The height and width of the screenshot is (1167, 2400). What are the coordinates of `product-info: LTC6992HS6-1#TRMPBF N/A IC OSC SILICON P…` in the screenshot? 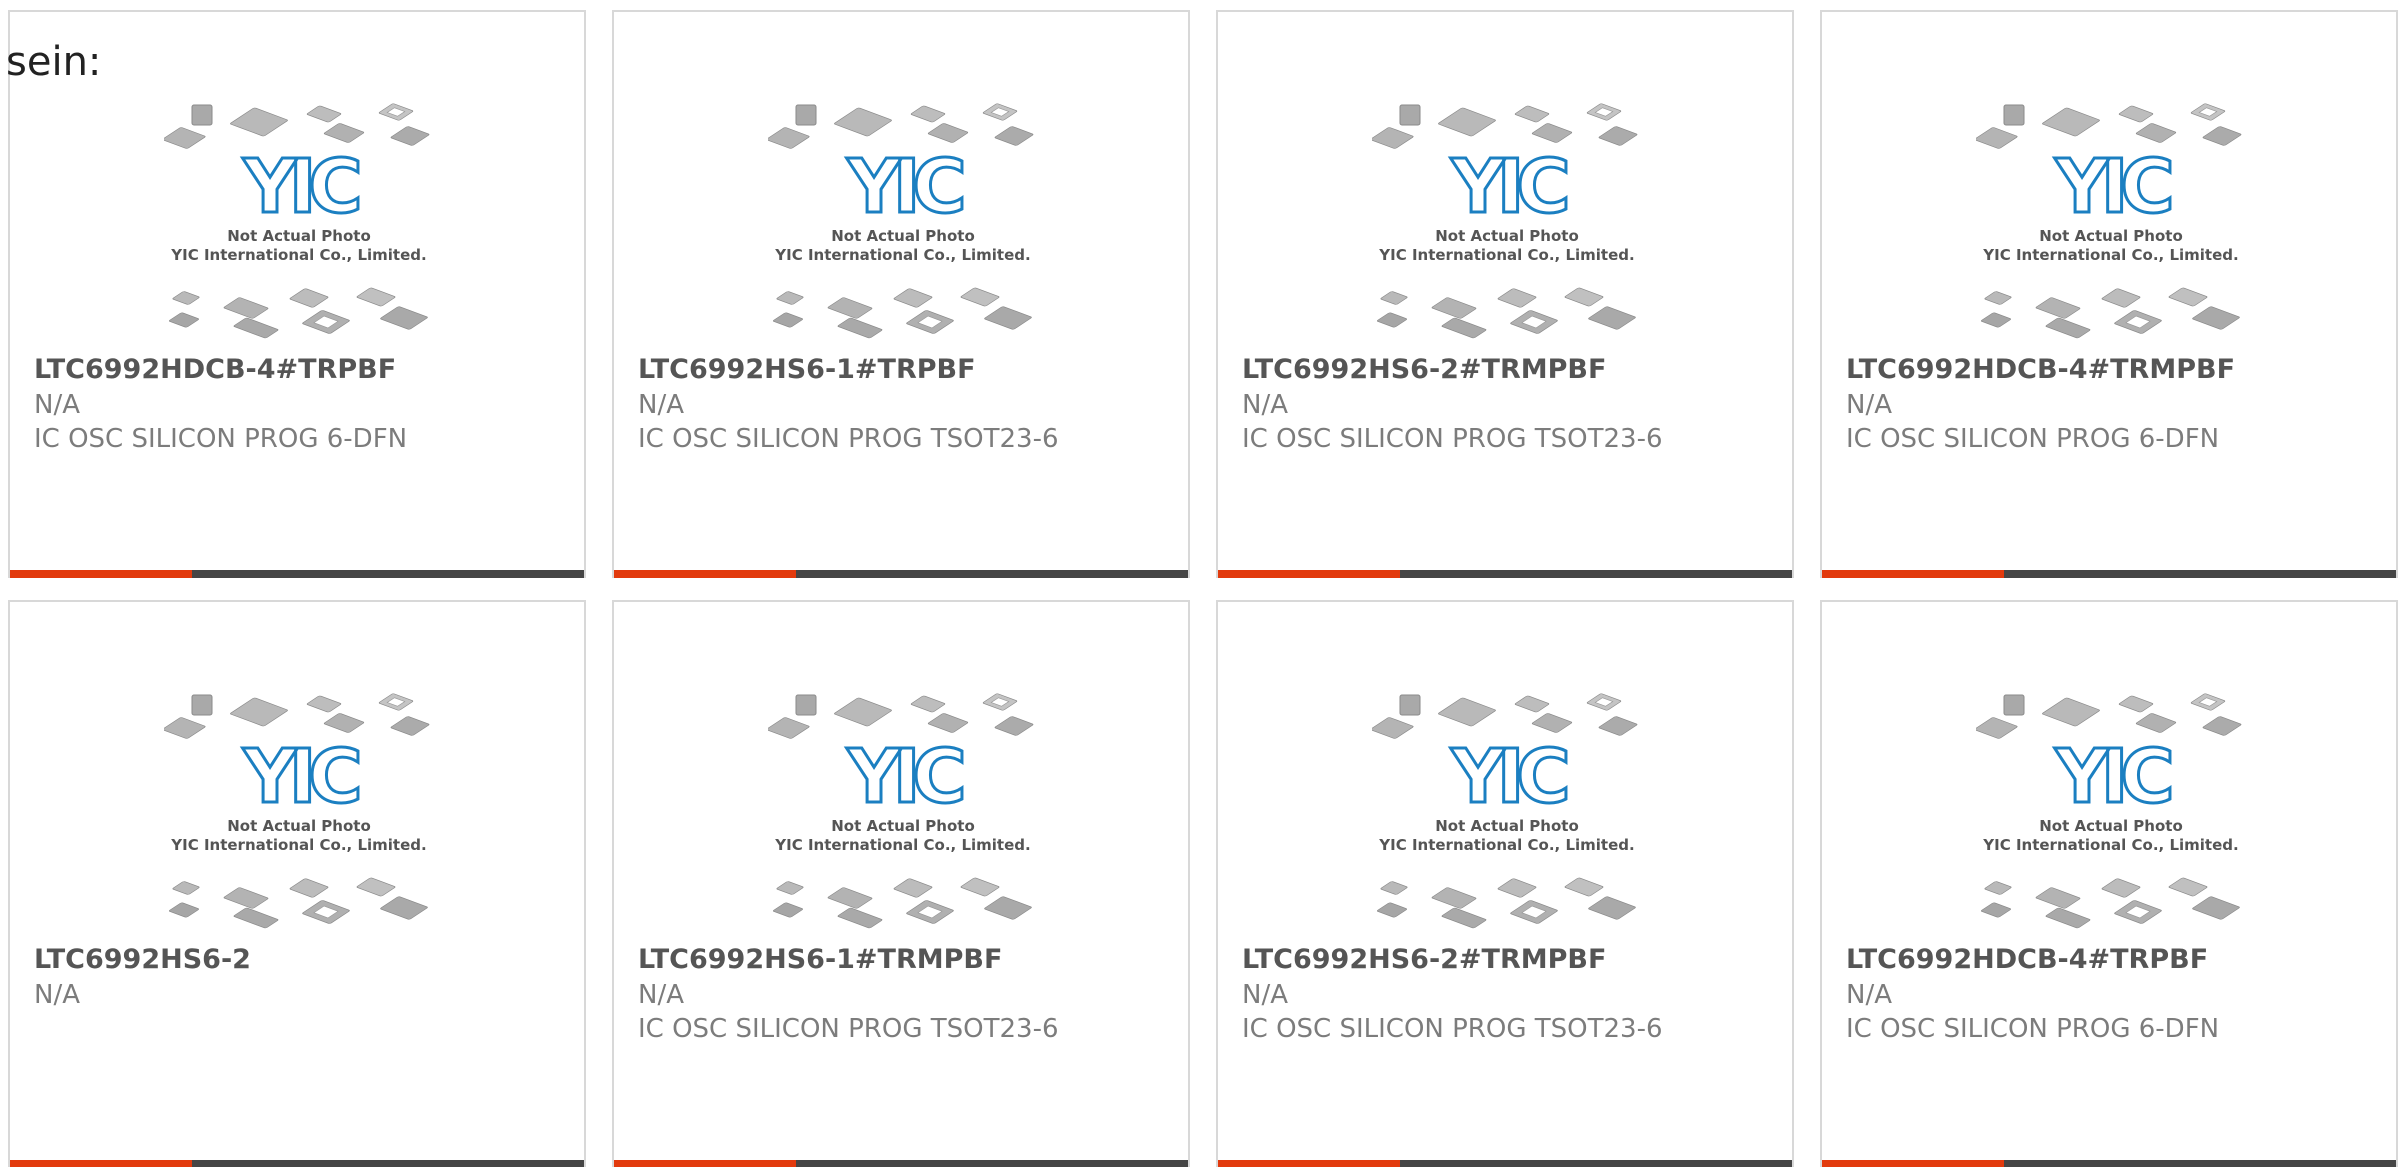 It's located at (907, 994).